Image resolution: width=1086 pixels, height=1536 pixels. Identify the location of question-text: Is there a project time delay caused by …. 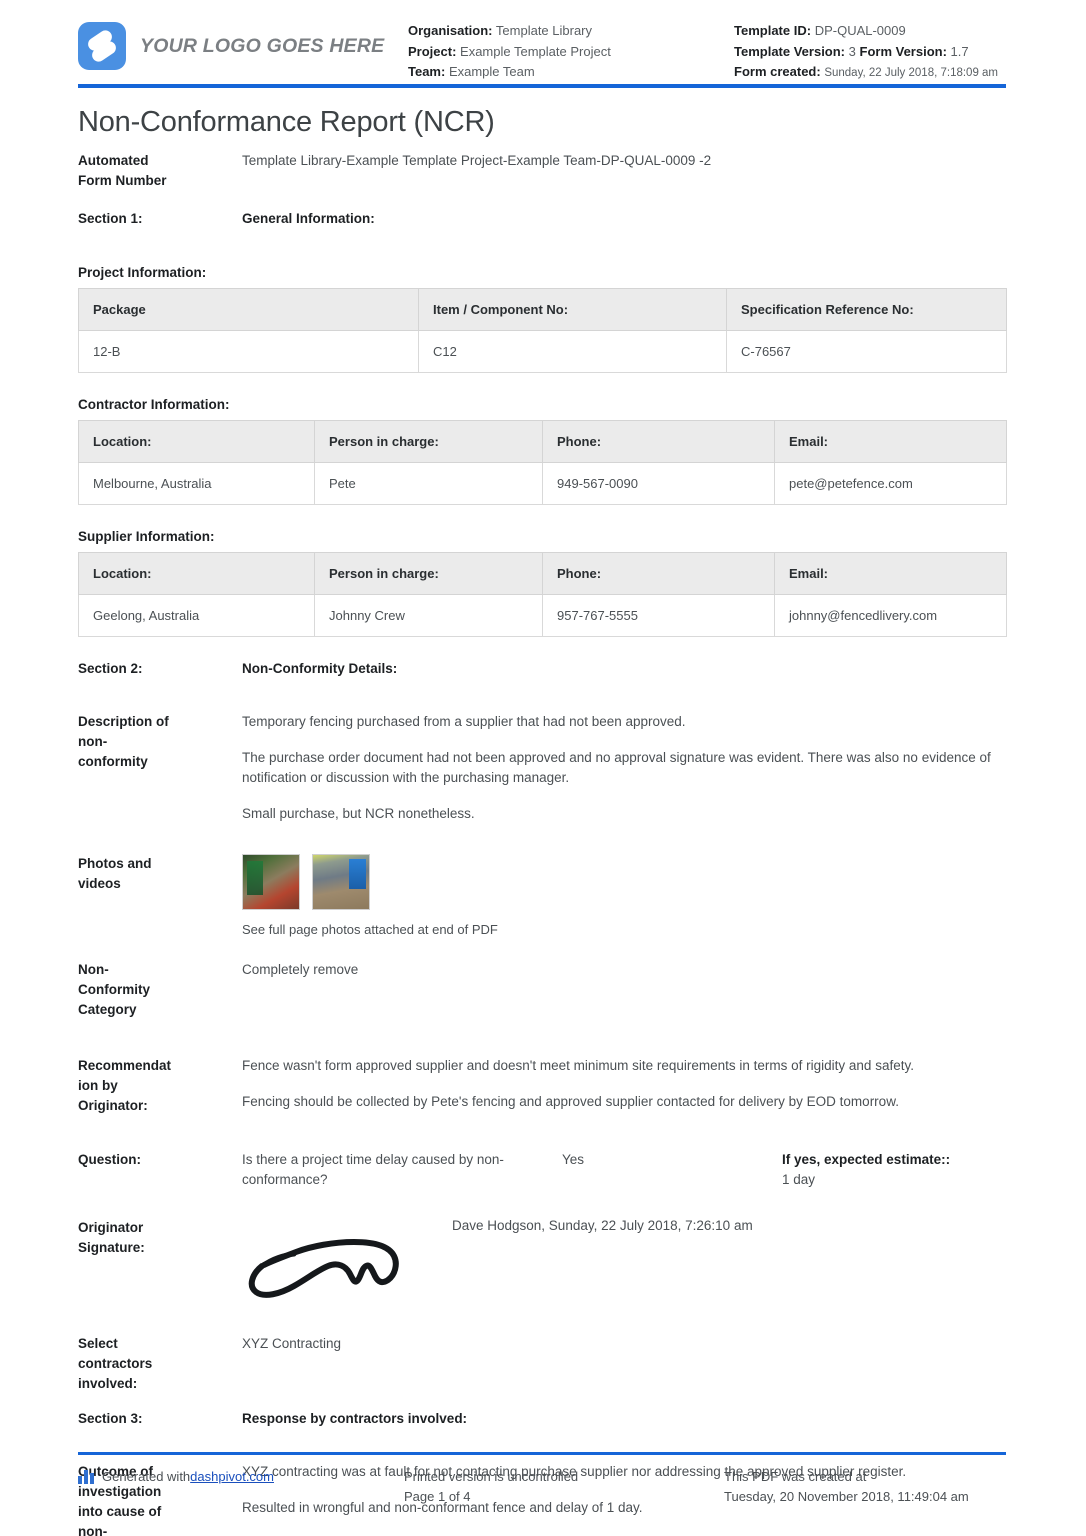
(373, 1169).